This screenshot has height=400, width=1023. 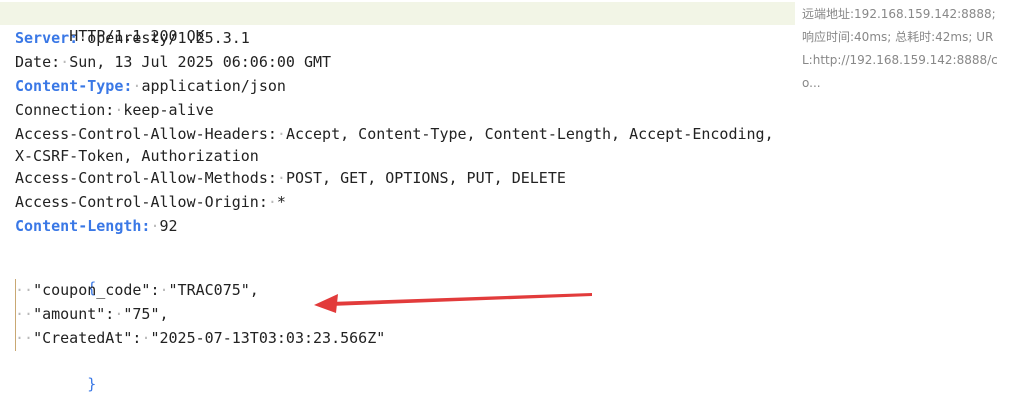 I want to click on header-line: Content-Type:·application/json, so click(x=402, y=87).